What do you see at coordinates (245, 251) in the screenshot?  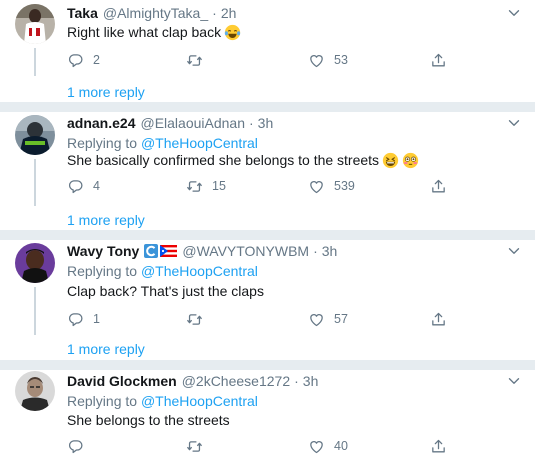 I see `user-handle: @WAVYTONYWBM` at bounding box center [245, 251].